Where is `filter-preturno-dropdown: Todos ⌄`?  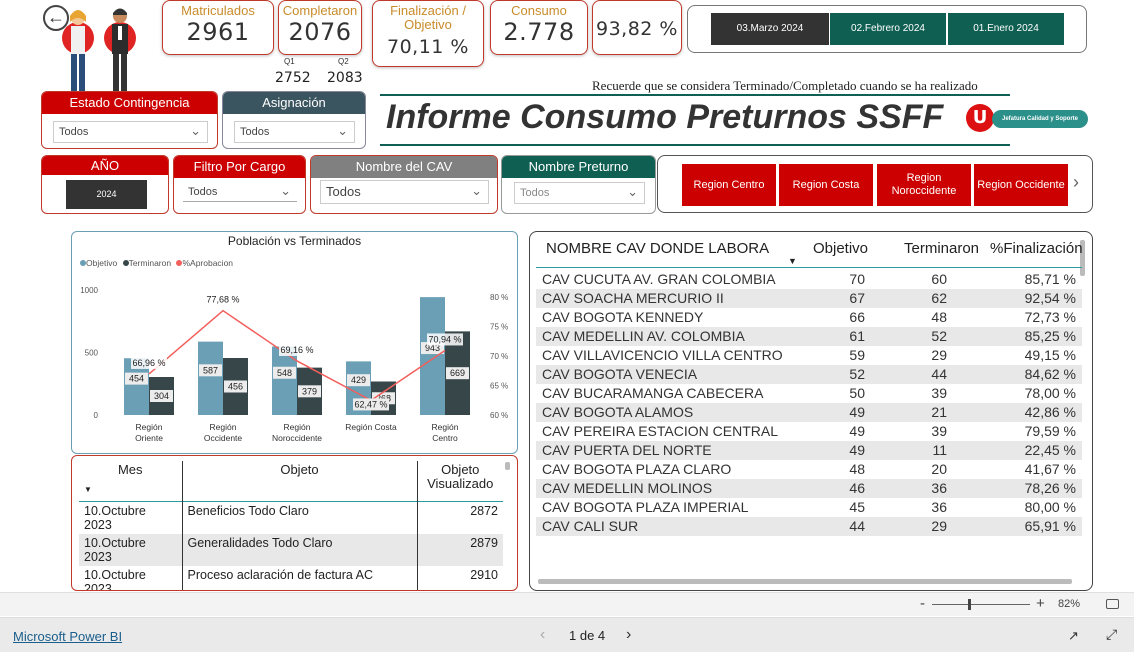 filter-preturno-dropdown: Todos ⌄ is located at coordinates (579, 193).